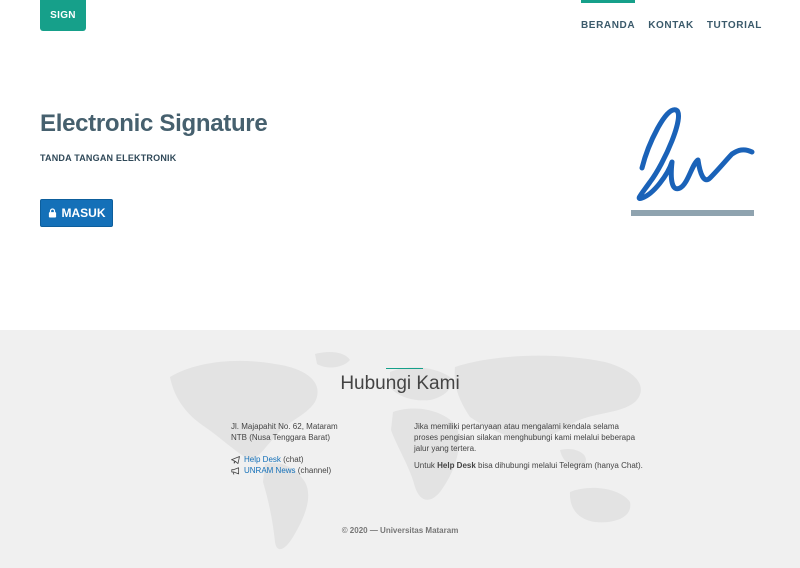 This screenshot has width=800, height=568. I want to click on helpdesk-link: Help Desk, so click(262, 459).